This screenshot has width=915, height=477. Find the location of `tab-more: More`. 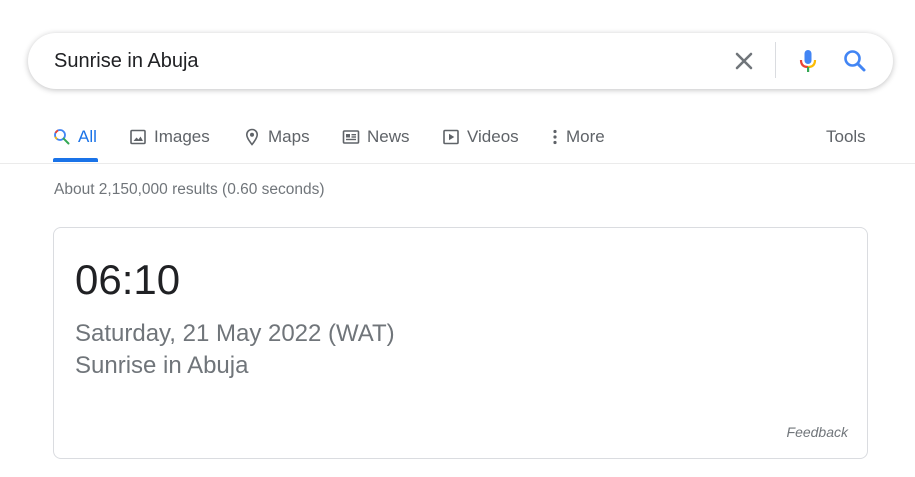

tab-more: More is located at coordinates (578, 137).